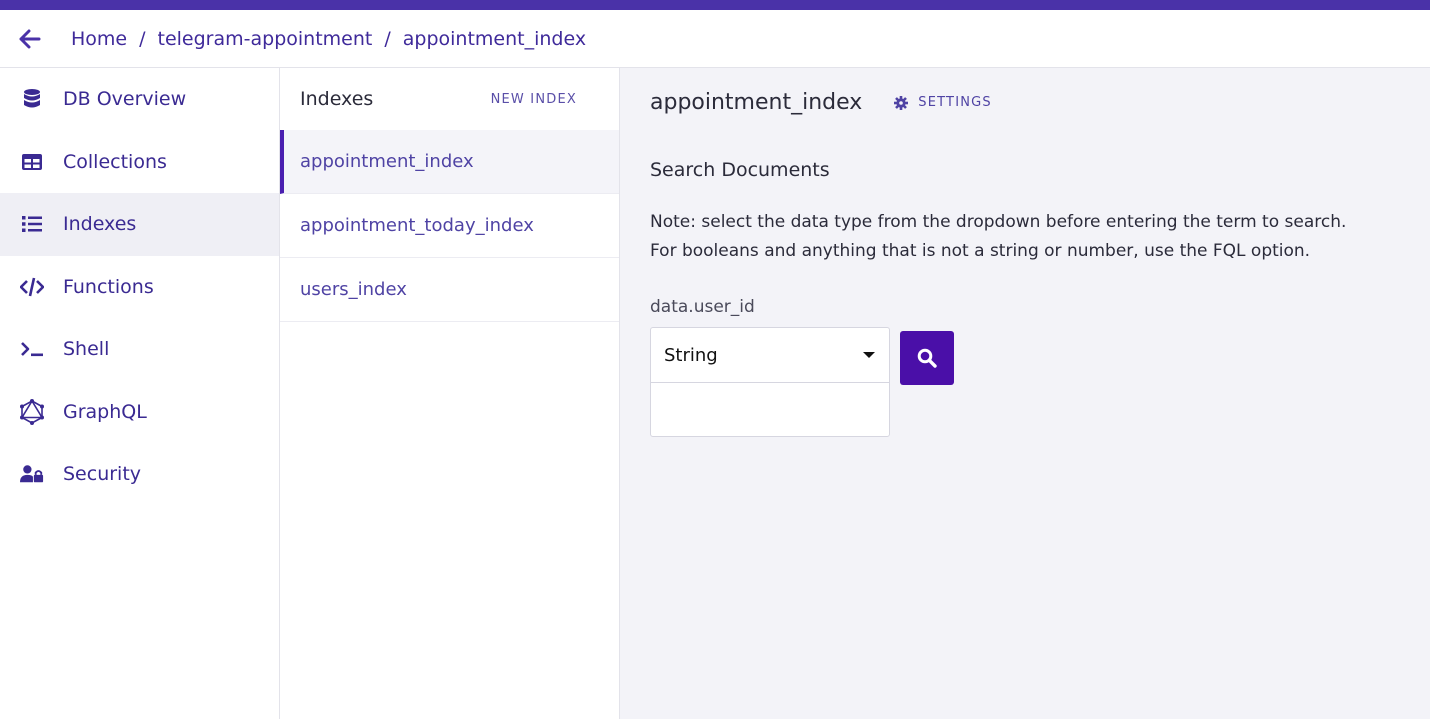  I want to click on new-index-button: NEW INDEX, so click(534, 99).